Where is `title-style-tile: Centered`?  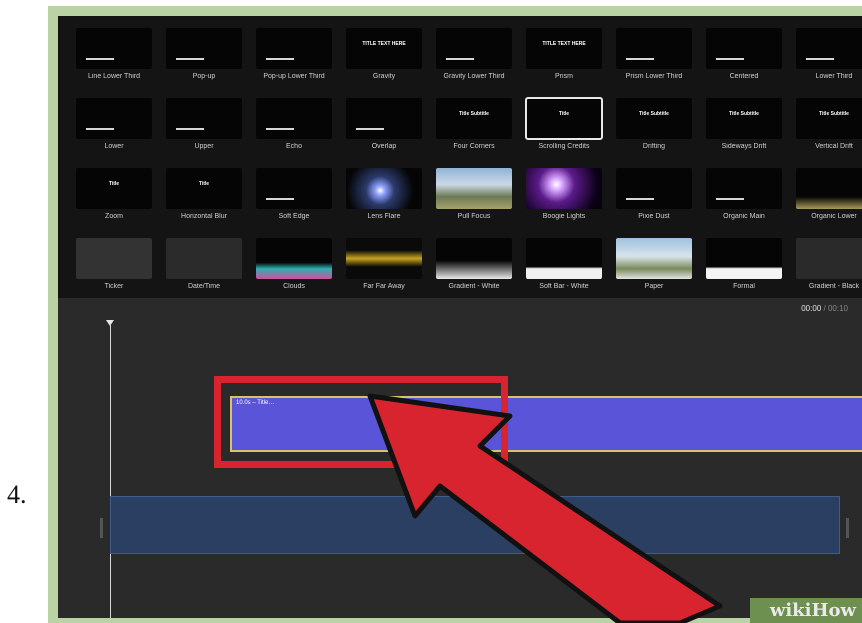 title-style-tile: Centered is located at coordinates (744, 56).